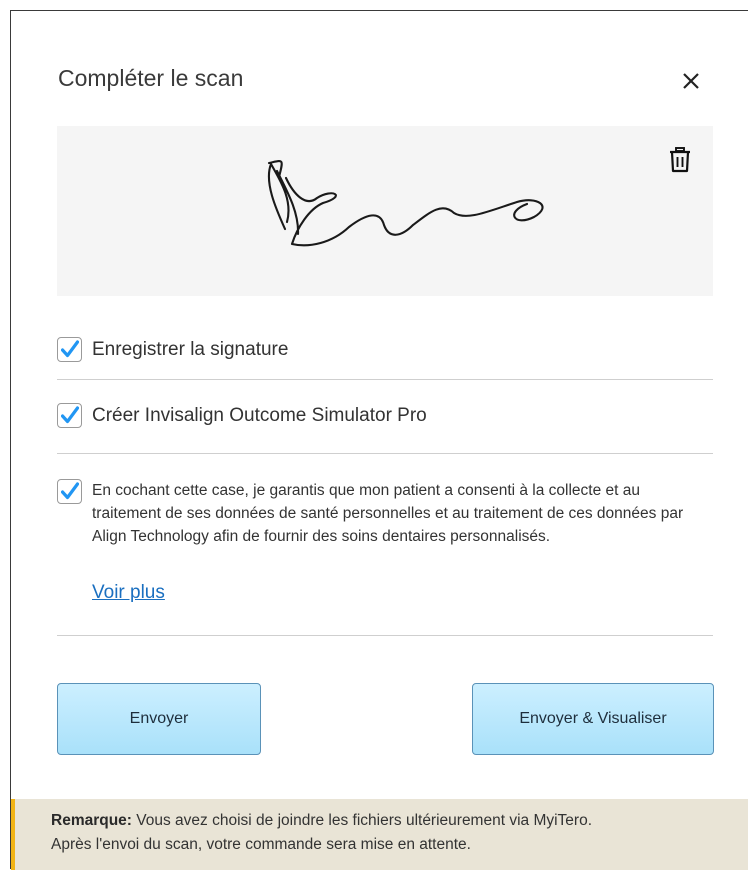  Describe the element at coordinates (159, 719) in the screenshot. I see `send-button: Envoyer` at that location.